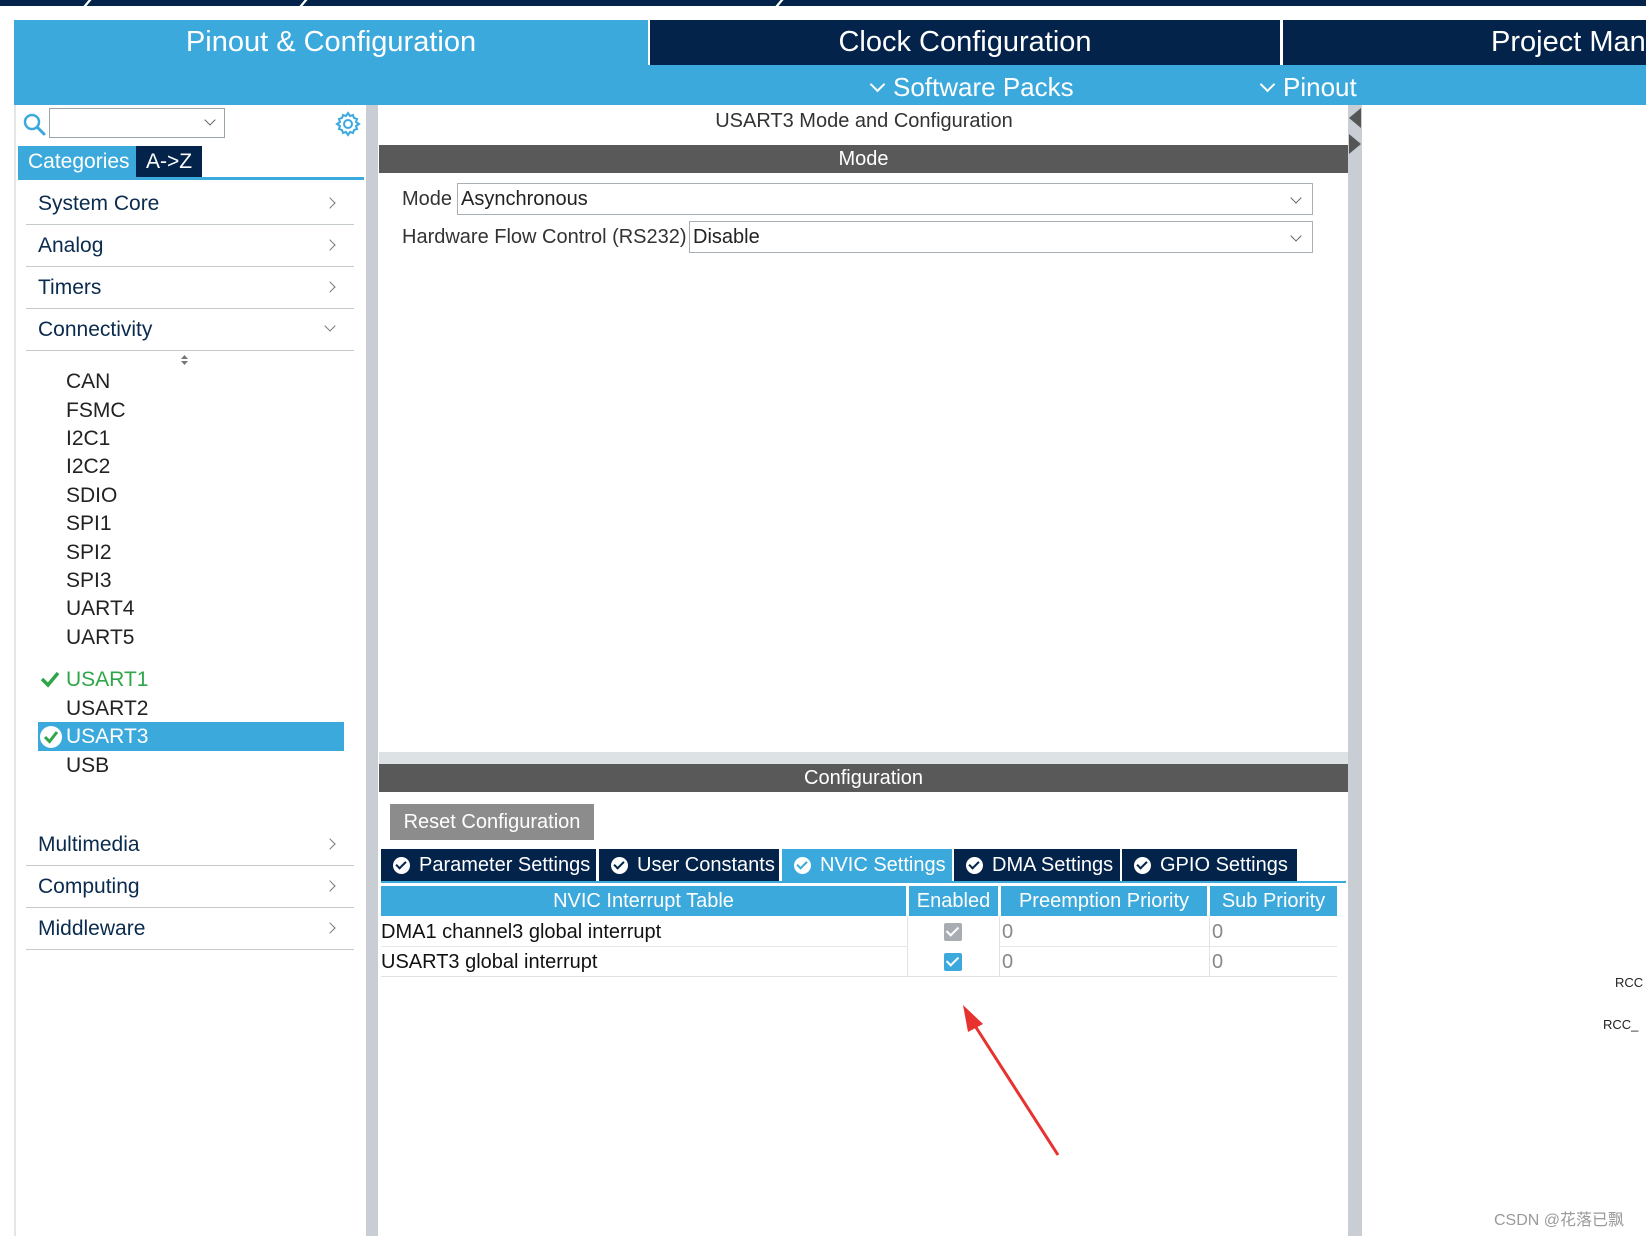 Image resolution: width=1646 pixels, height=1236 pixels. What do you see at coordinates (88, 381) in the screenshot?
I see `peripheral-can: CAN` at bounding box center [88, 381].